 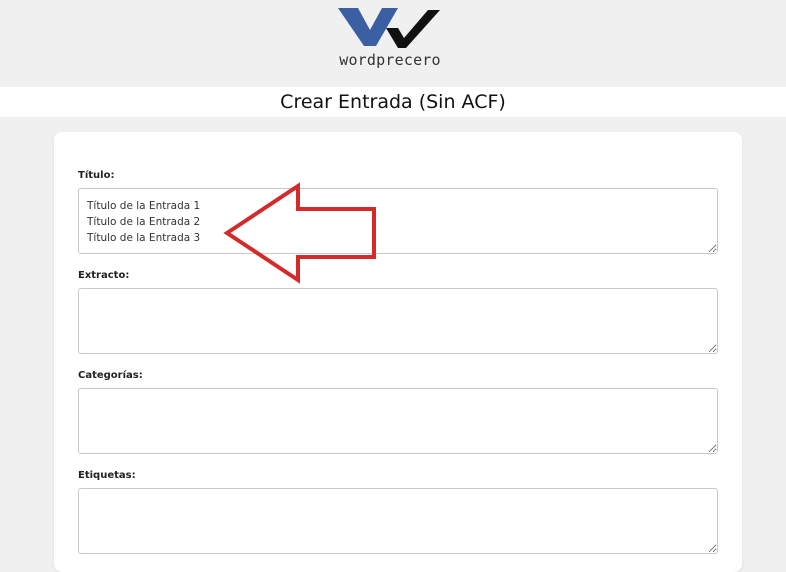 I want to click on extracto-textarea, so click(x=398, y=321).